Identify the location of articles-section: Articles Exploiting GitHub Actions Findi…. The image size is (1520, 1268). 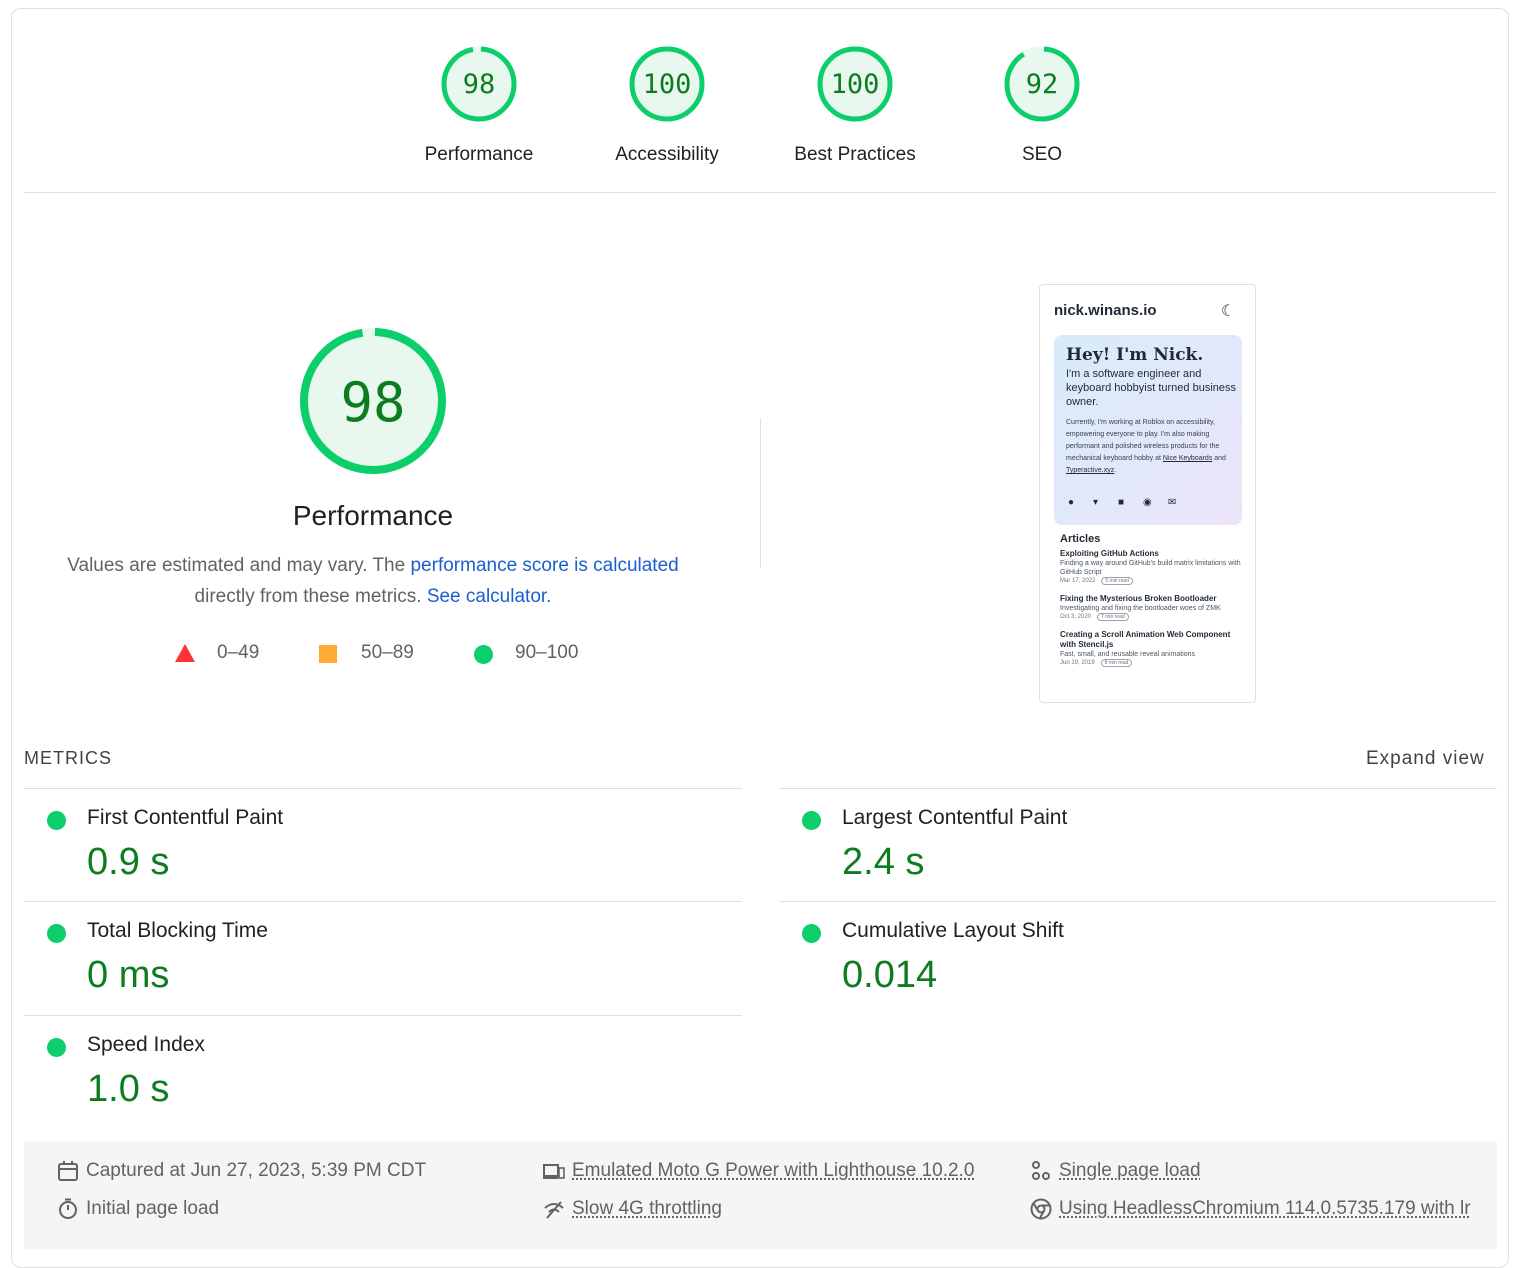
(1152, 604).